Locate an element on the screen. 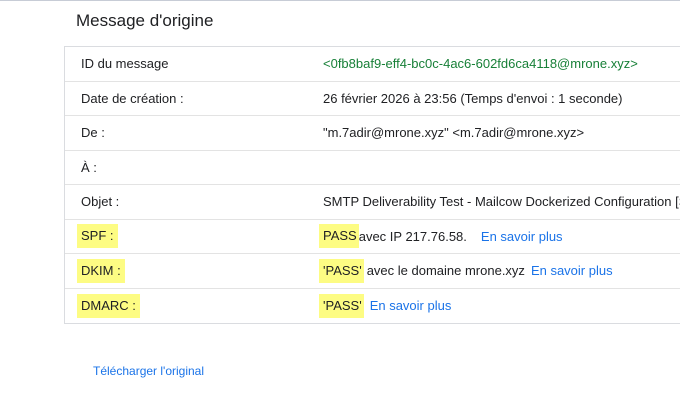  row-dmarc: DMARC : 'PASS' En savoir plus is located at coordinates (372, 306).